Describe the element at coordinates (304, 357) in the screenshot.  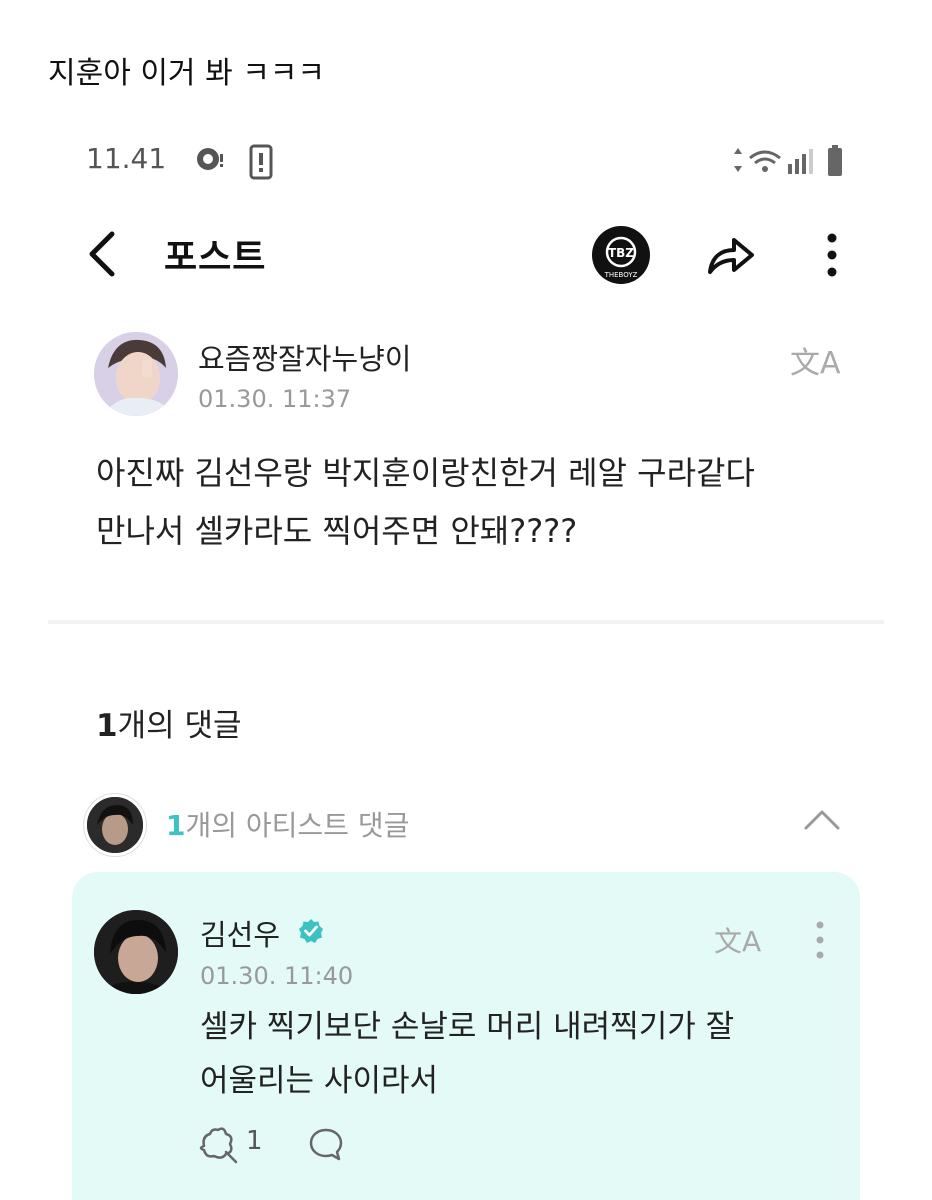
I see `post-author-name: 요즘짱잘자누냥이` at that location.